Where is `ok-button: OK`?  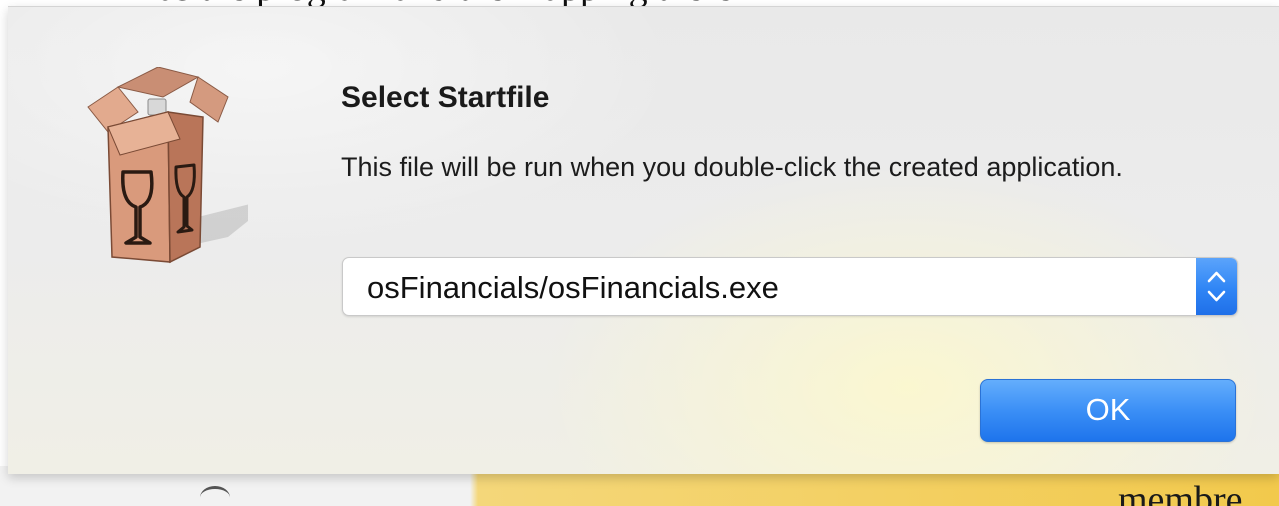 ok-button: OK is located at coordinates (1108, 410).